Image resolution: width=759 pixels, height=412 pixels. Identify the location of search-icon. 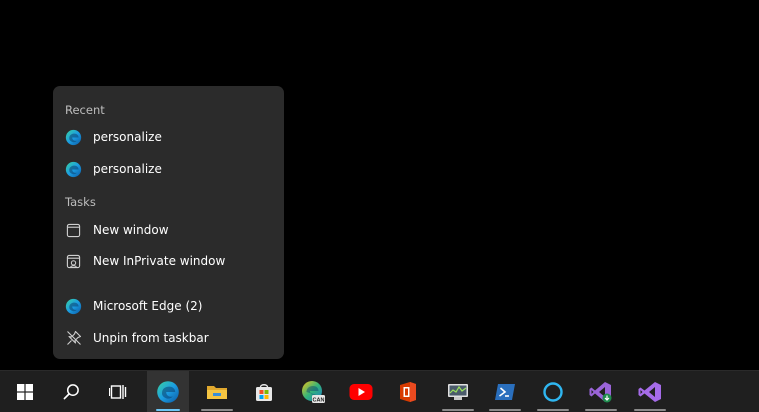
(71, 391).